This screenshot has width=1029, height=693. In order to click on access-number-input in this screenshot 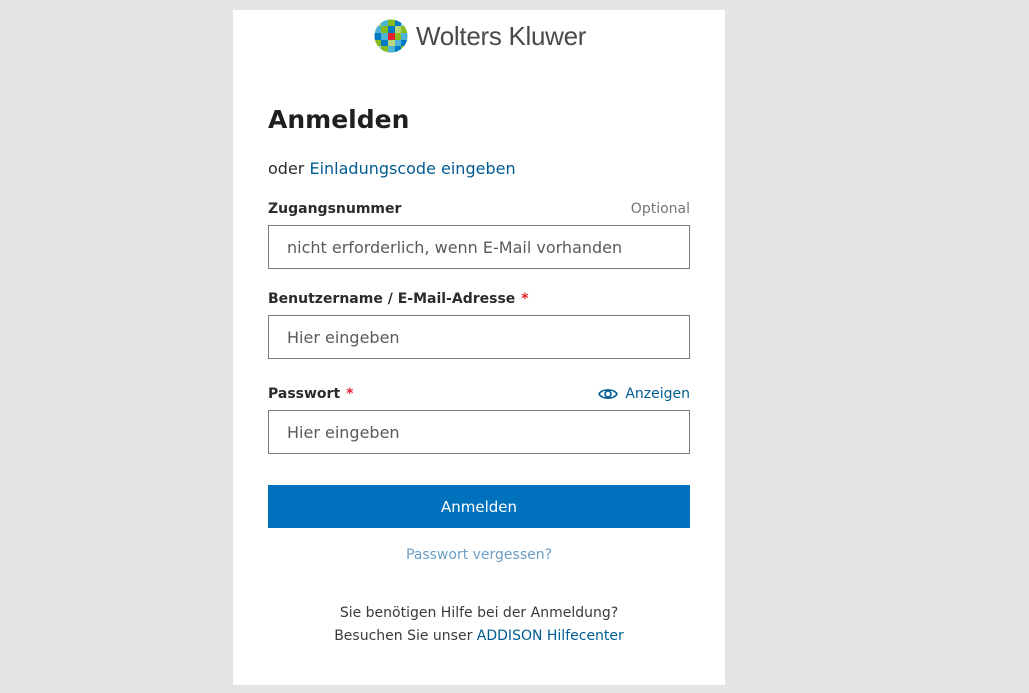, I will do `click(479, 247)`.